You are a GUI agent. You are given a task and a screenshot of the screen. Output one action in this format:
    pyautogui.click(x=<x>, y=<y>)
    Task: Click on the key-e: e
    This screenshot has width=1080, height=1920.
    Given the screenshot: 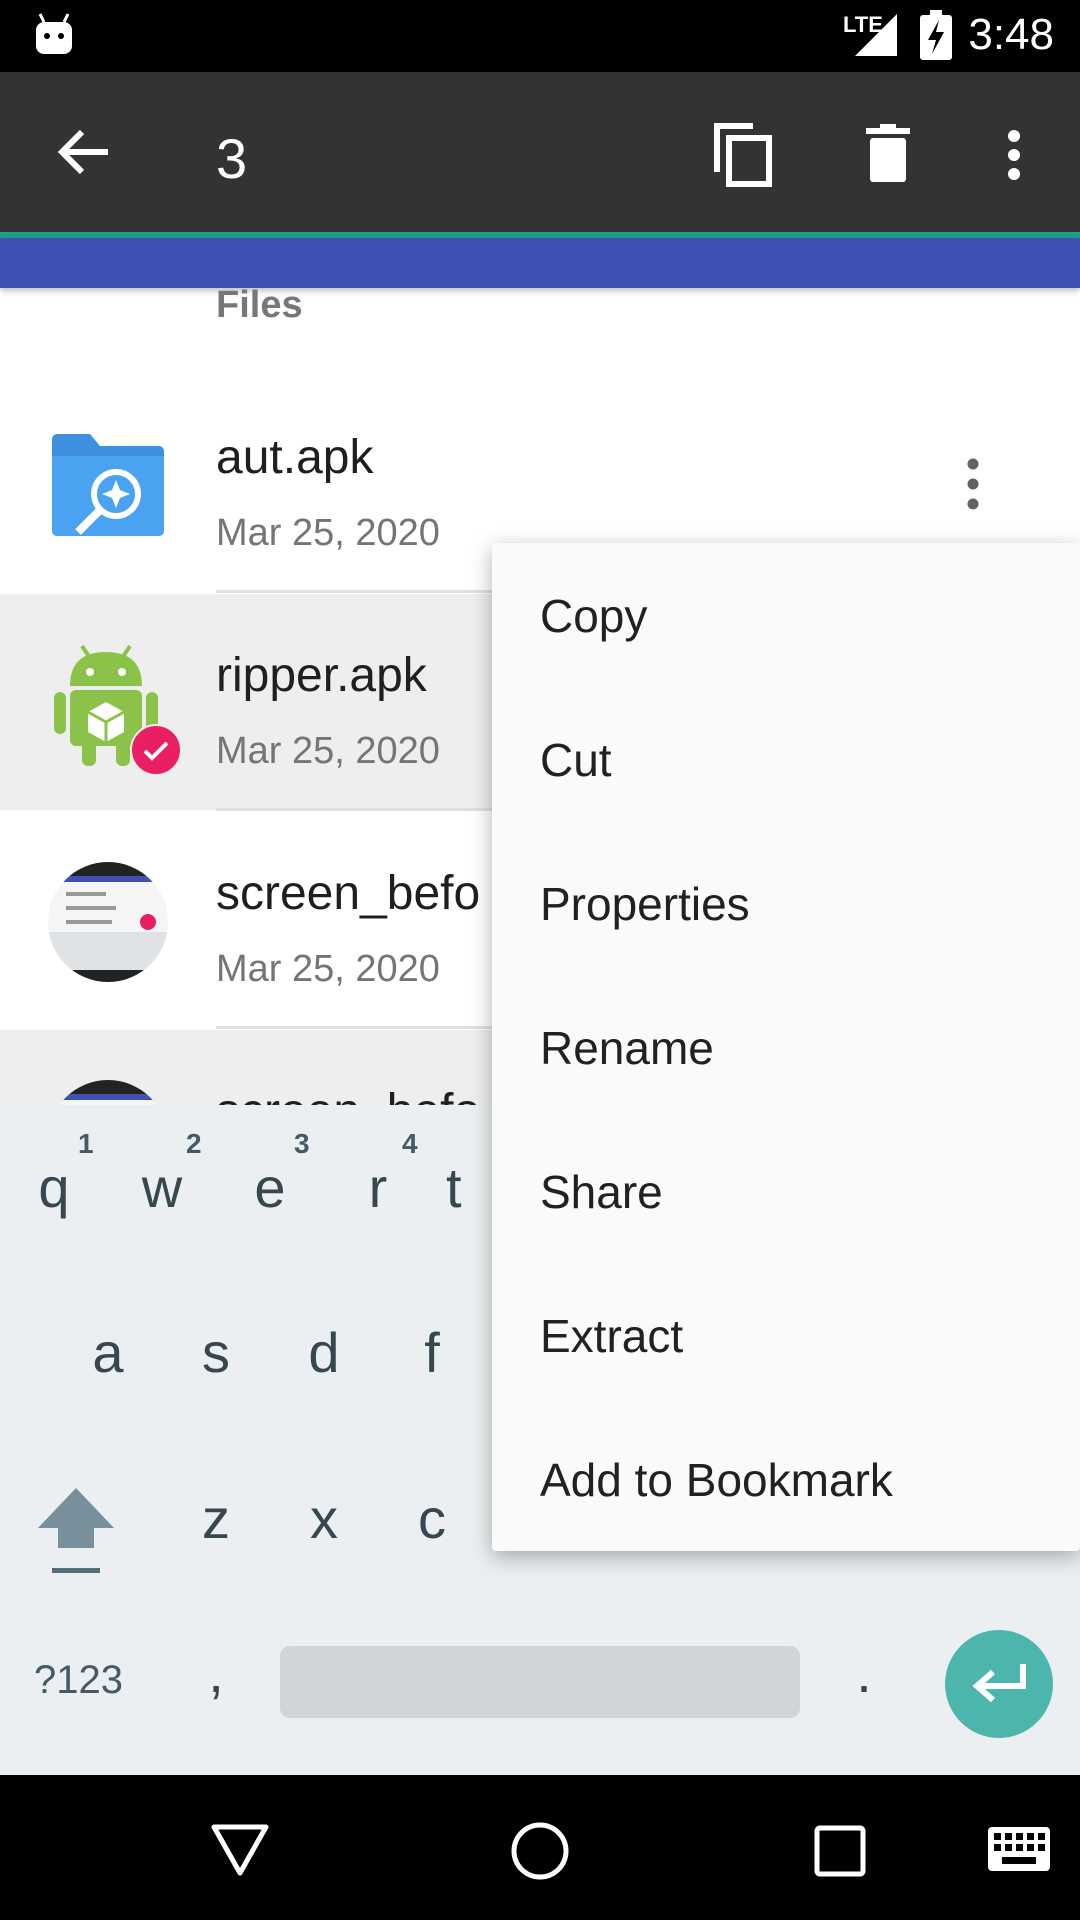 What is the action you would take?
    pyautogui.click(x=270, y=1187)
    